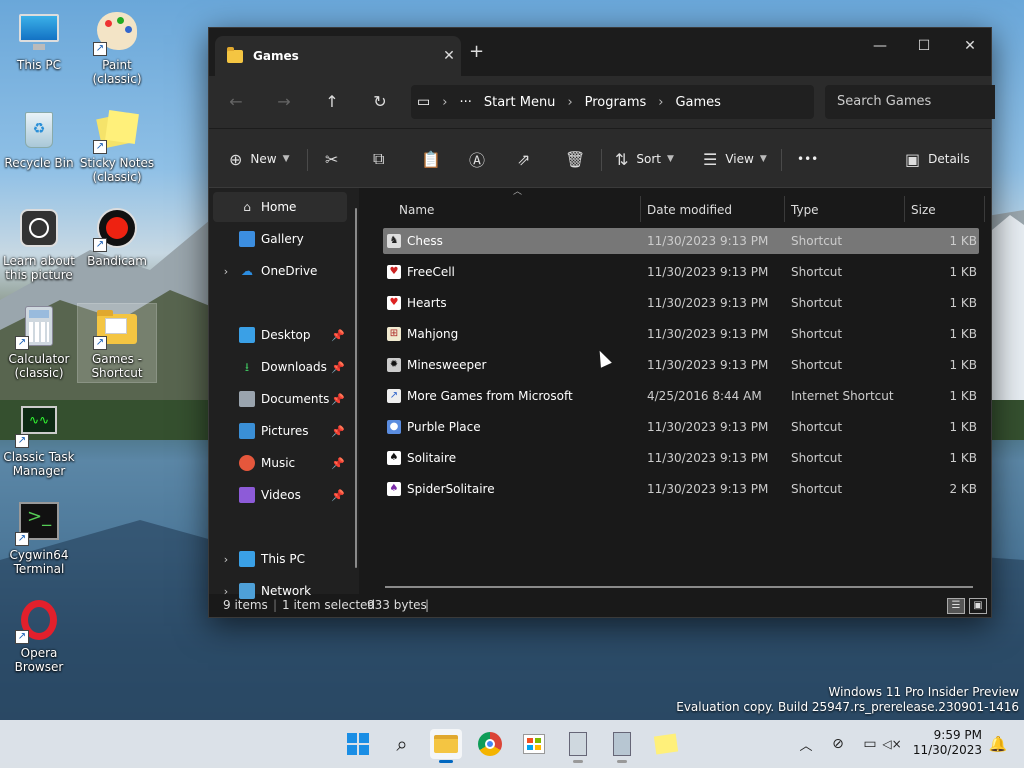  Describe the element at coordinates (280, 463) in the screenshot. I see `nav-item-music: Music 📌` at that location.